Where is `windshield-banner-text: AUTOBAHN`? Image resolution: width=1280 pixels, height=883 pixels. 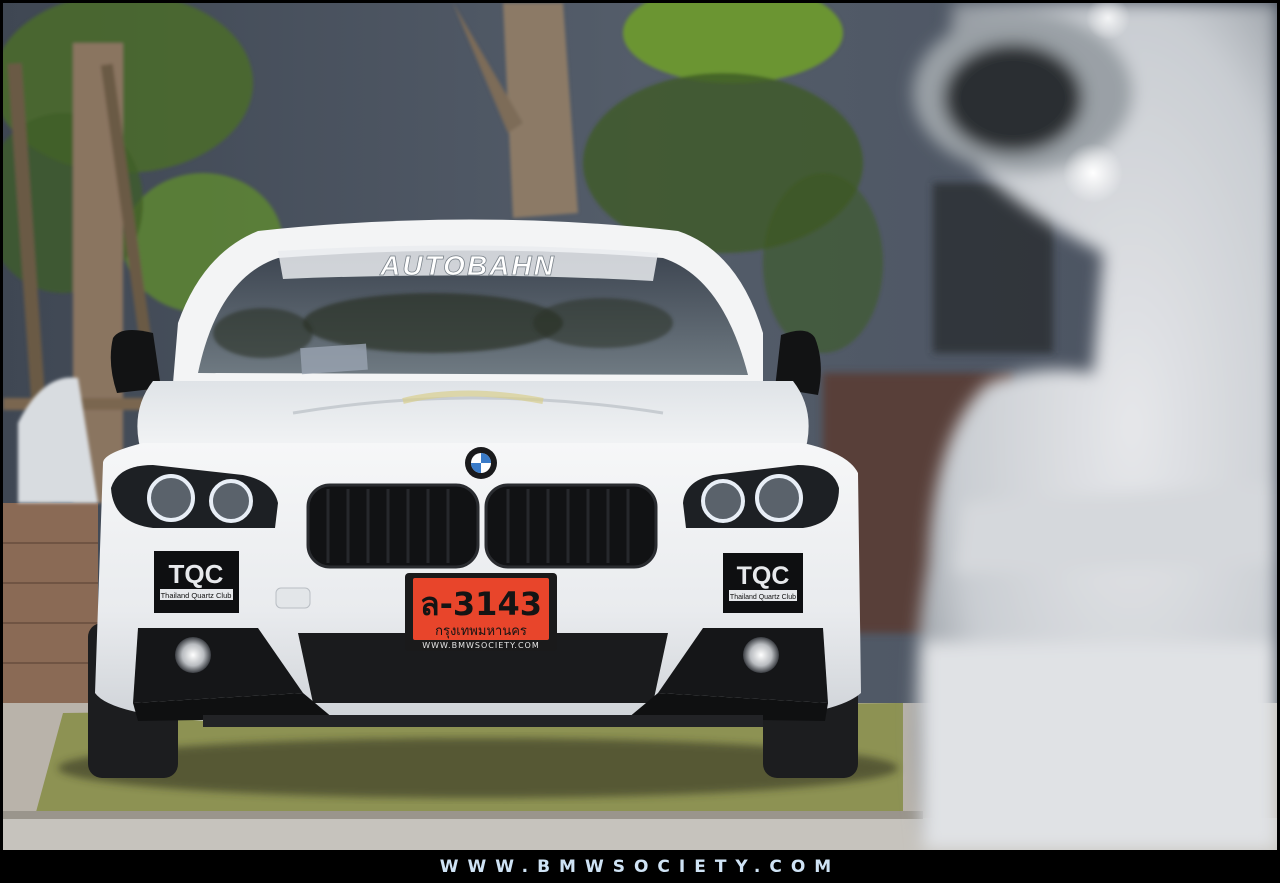
windshield-banner-text: AUTOBAHN is located at coordinates (467, 265).